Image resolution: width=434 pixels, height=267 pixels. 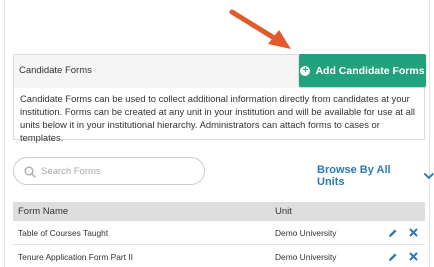 I want to click on chevron-down-icon, so click(x=429, y=176).